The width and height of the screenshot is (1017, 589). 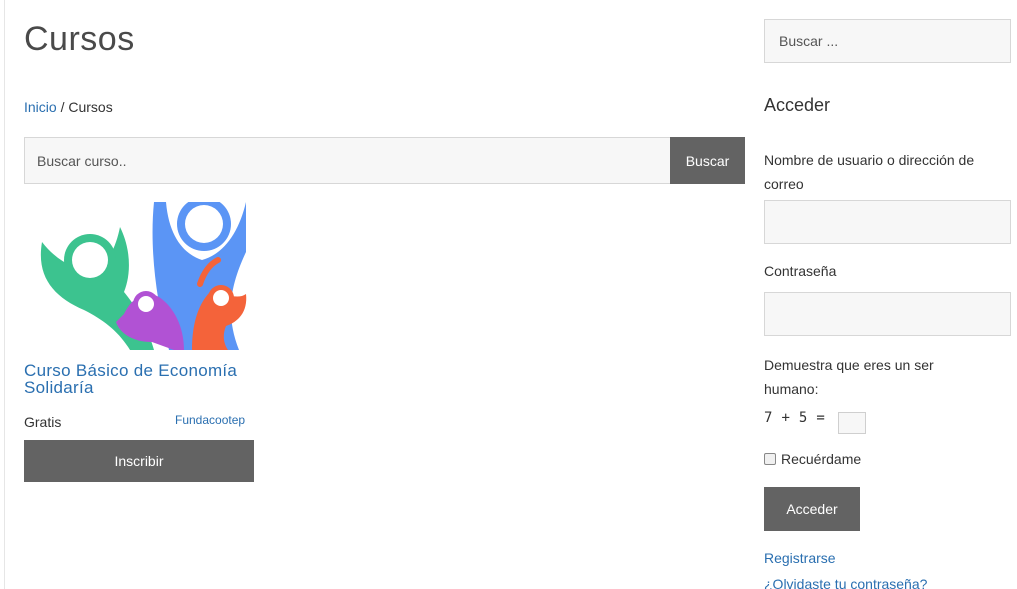 I want to click on course-search-form: Buscar, so click(x=384, y=160).